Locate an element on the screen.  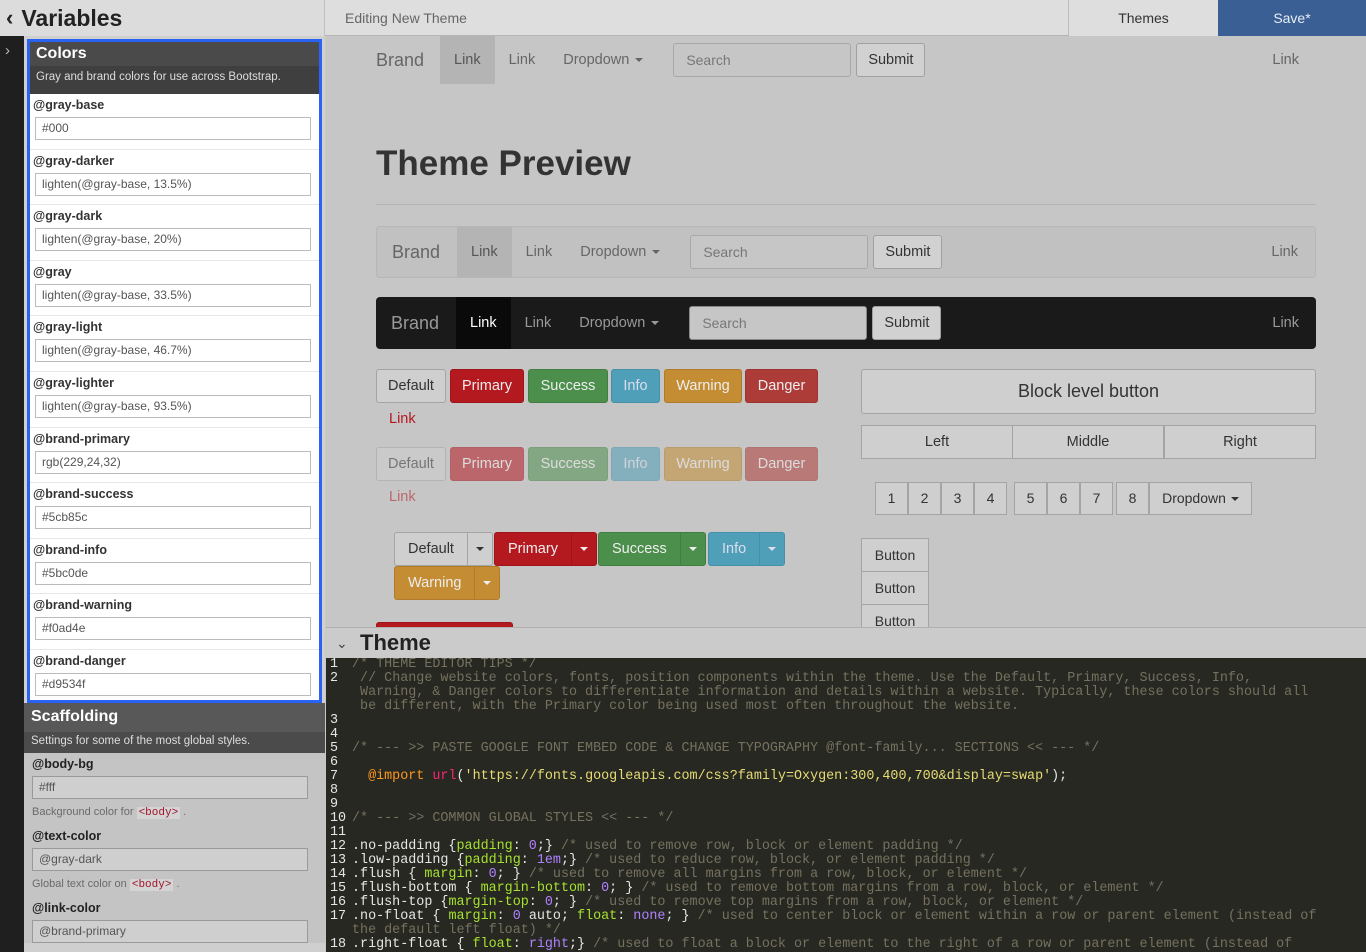
back-chevron-icon: ‹ is located at coordinates (9, 18).